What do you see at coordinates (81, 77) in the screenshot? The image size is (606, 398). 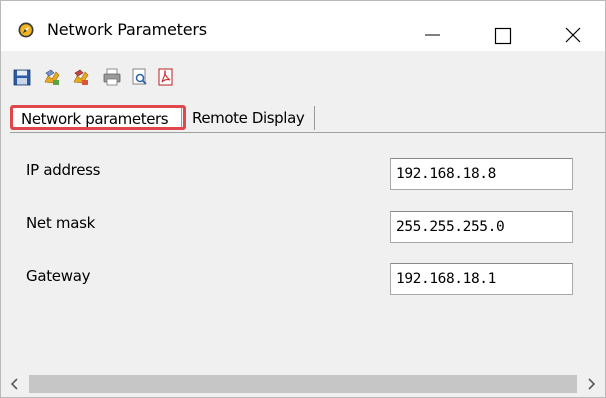 I see `copy-settings-icon` at bounding box center [81, 77].